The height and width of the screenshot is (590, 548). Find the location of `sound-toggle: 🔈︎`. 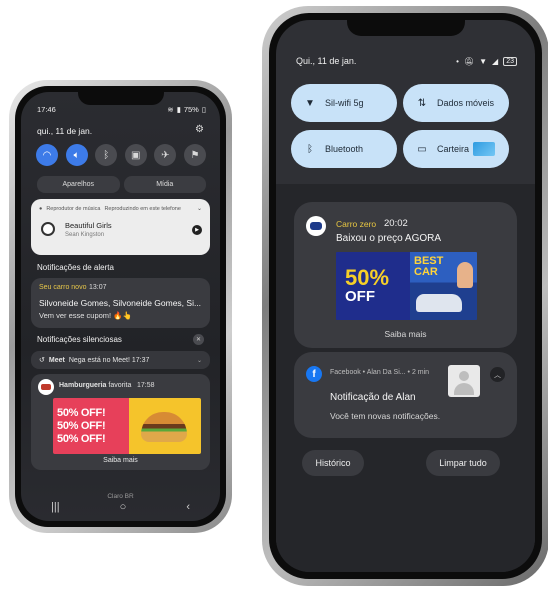

sound-toggle: 🔈︎ is located at coordinates (76, 155).